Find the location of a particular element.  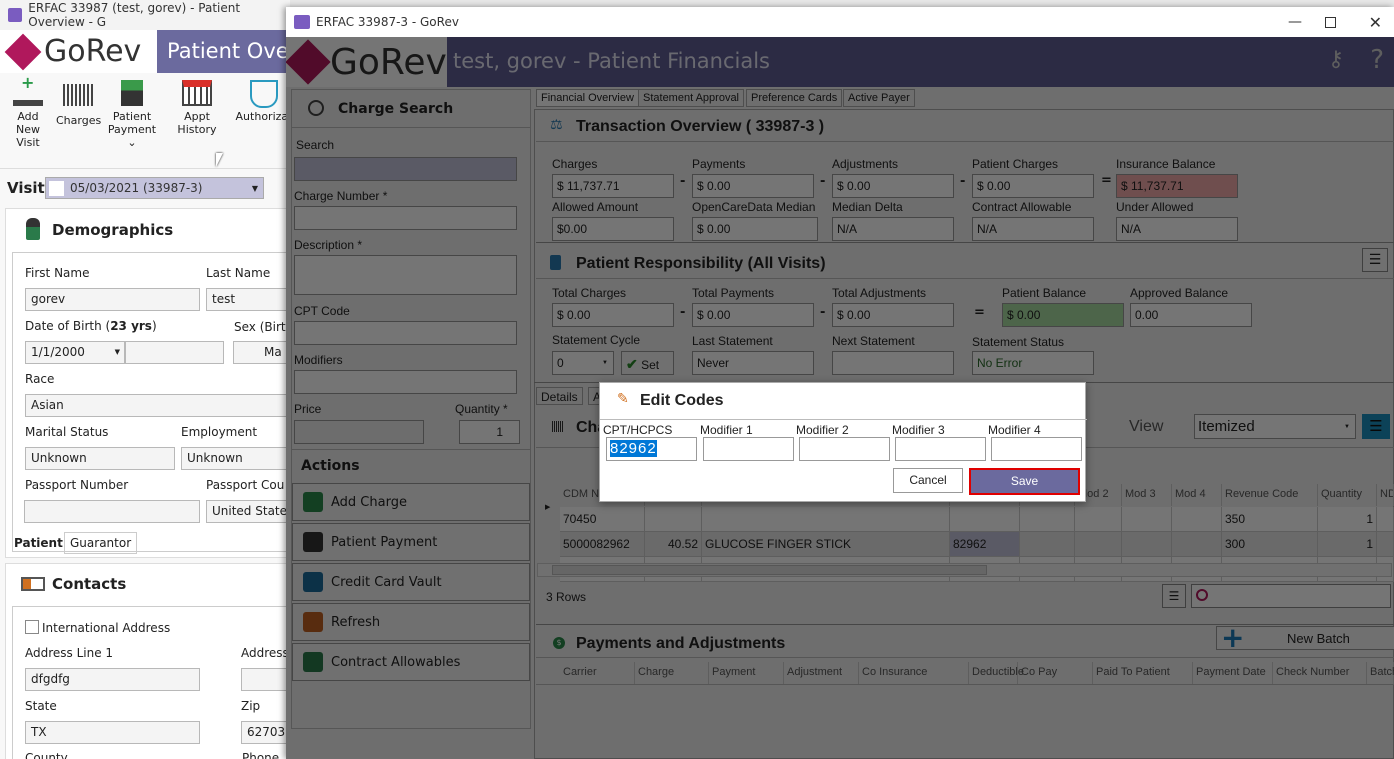

modifier-4-input is located at coordinates (1036, 449).